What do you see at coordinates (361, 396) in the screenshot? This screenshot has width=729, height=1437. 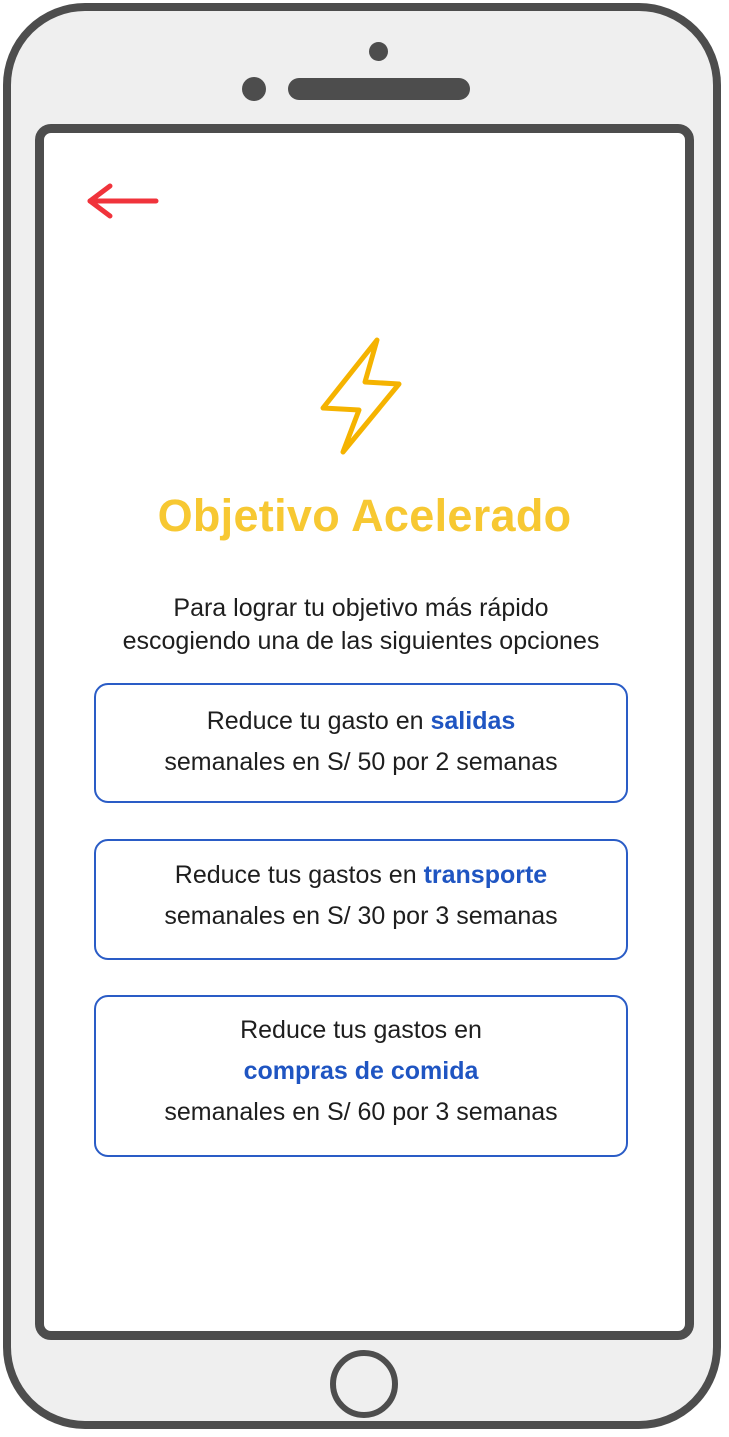 I see `lightning-bolt-icon` at bounding box center [361, 396].